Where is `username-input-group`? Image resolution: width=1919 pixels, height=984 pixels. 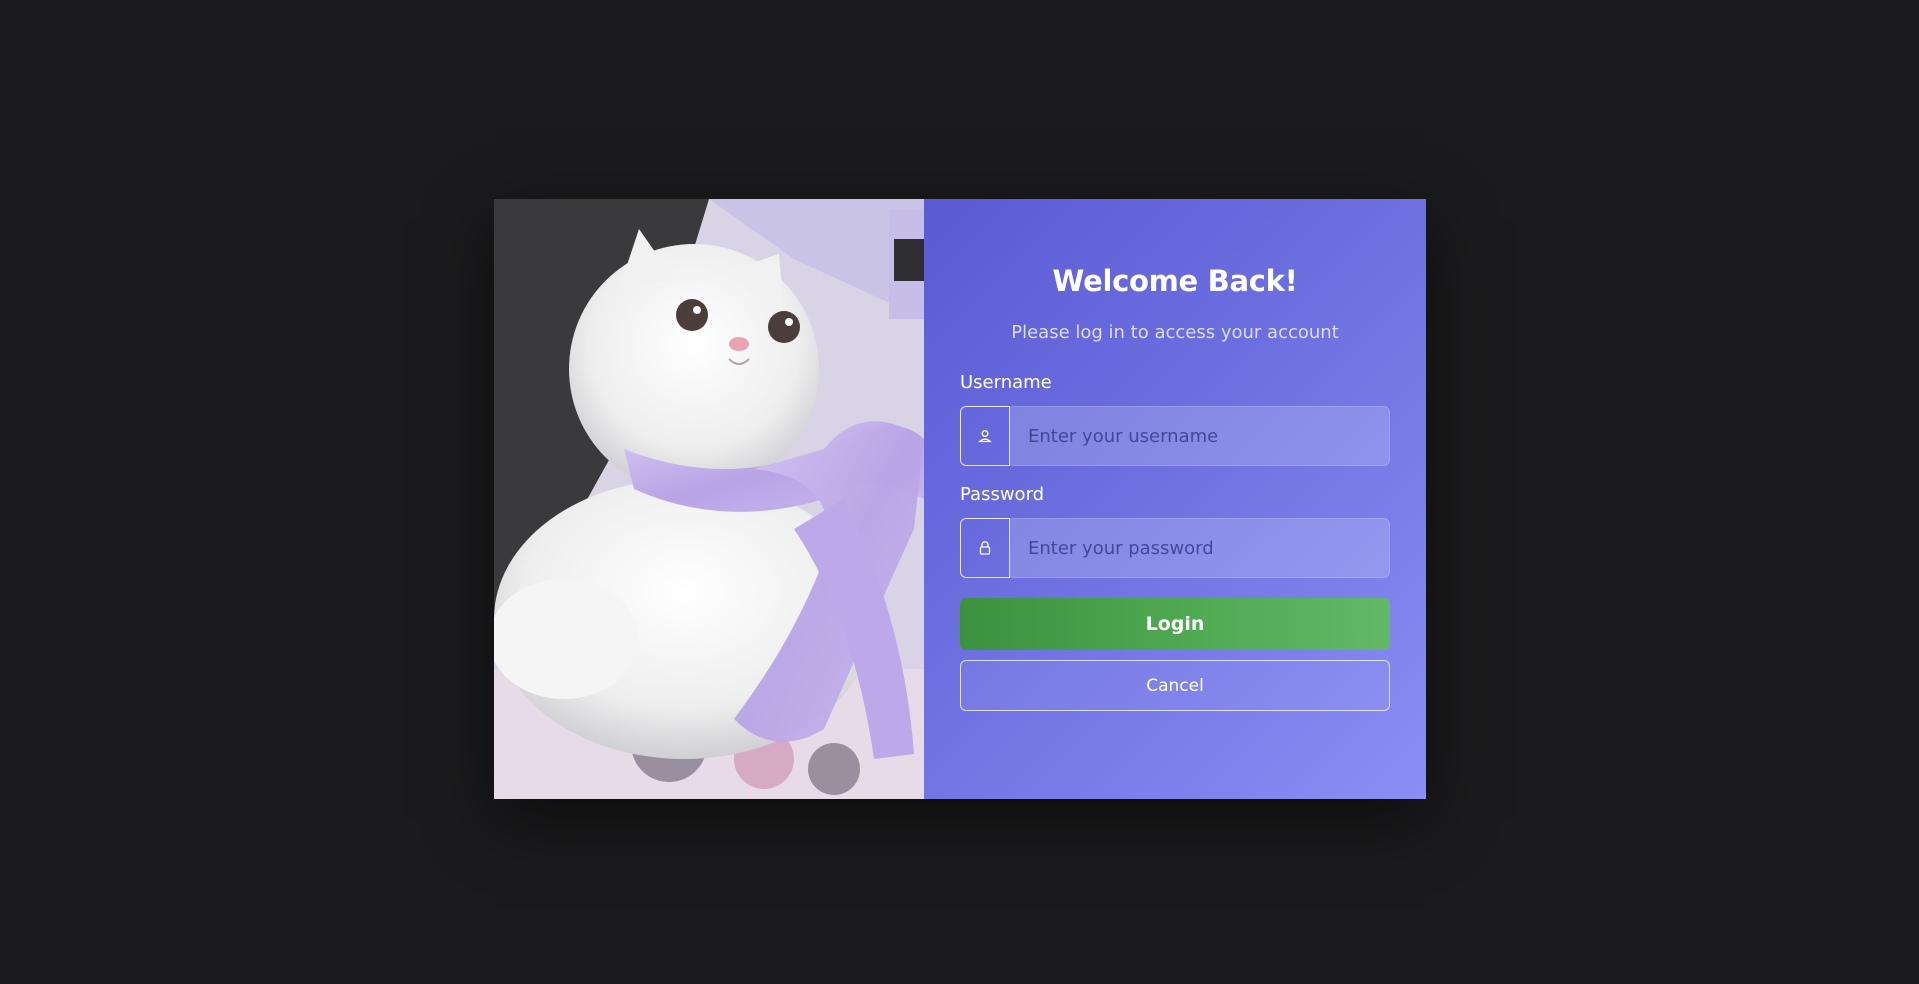
username-input-group is located at coordinates (1175, 436).